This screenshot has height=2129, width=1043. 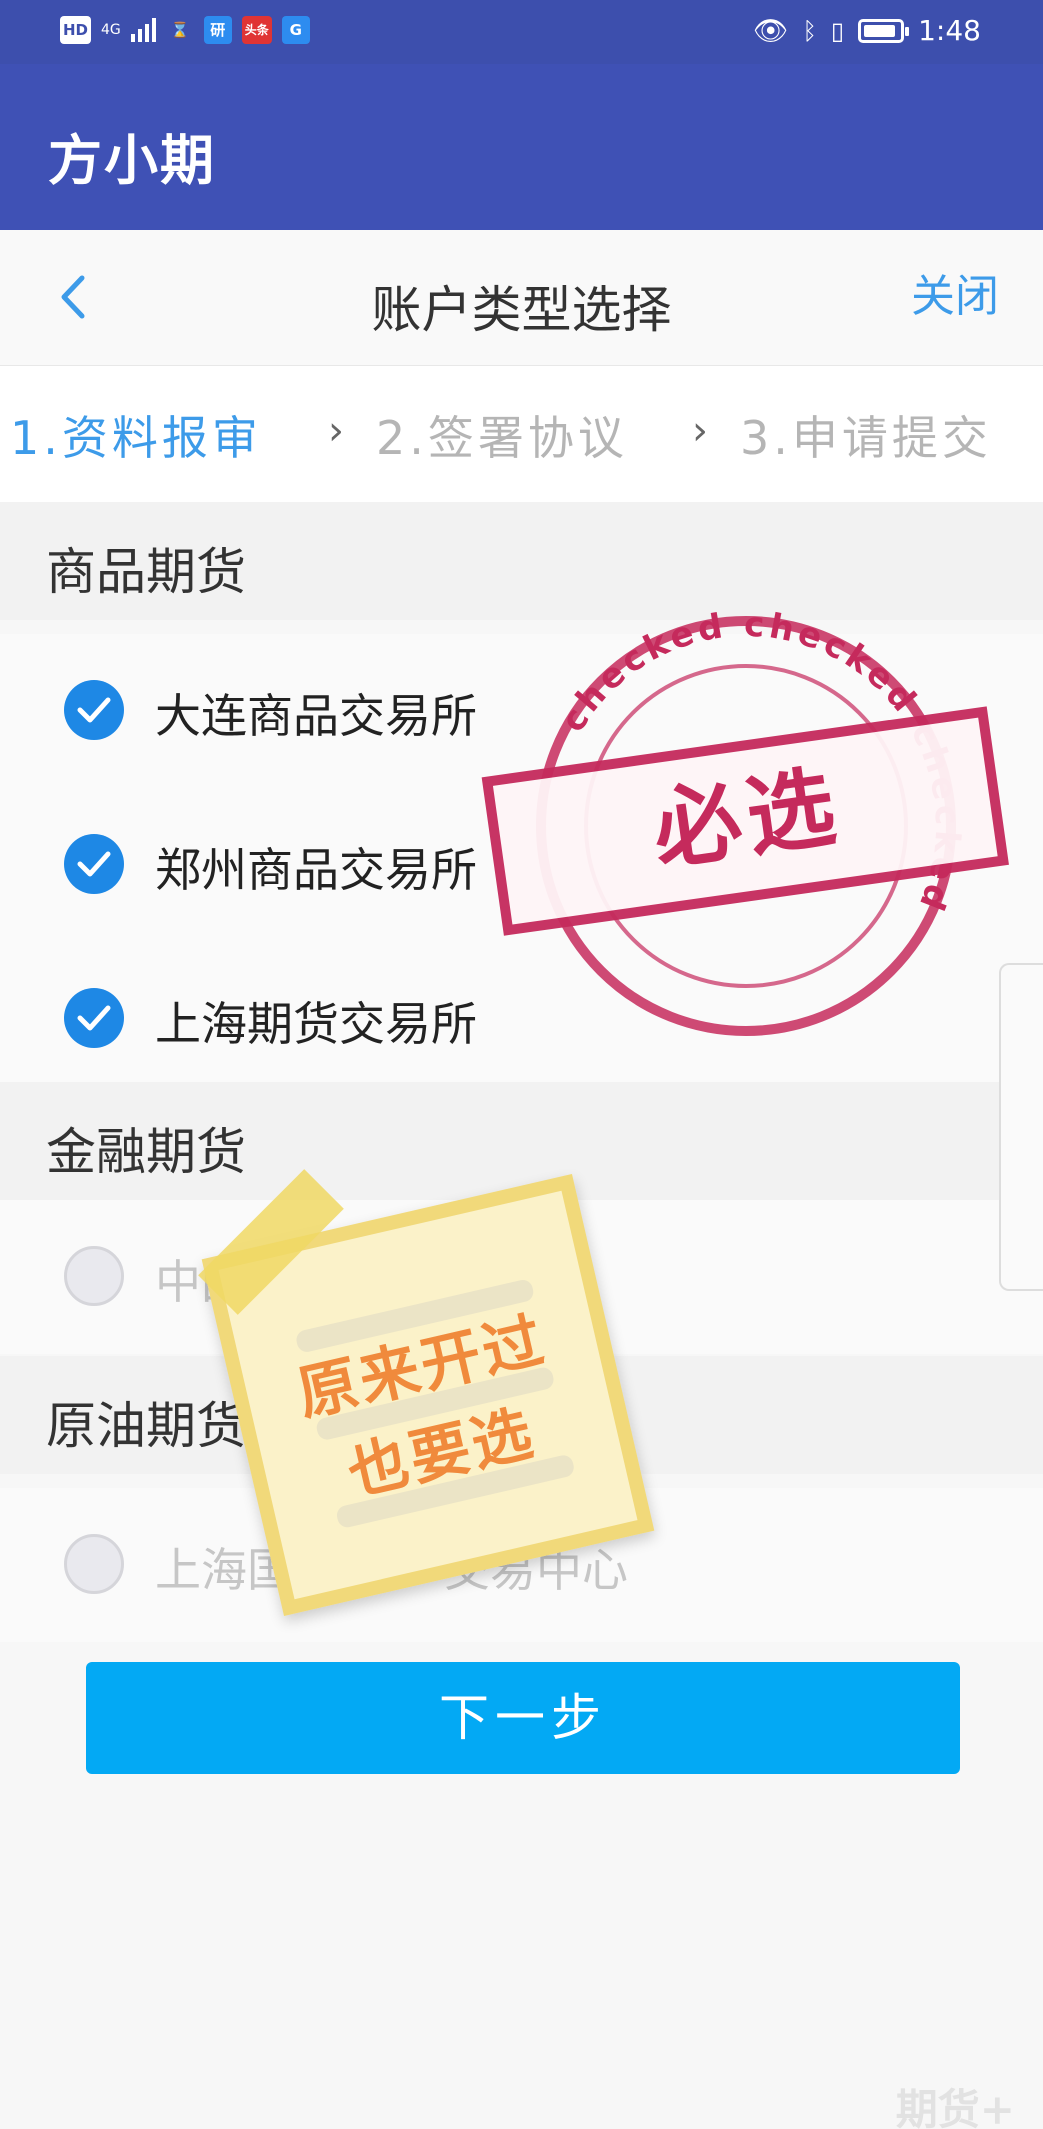 What do you see at coordinates (837, 30) in the screenshot?
I see `vibrate-icon: ▯` at bounding box center [837, 30].